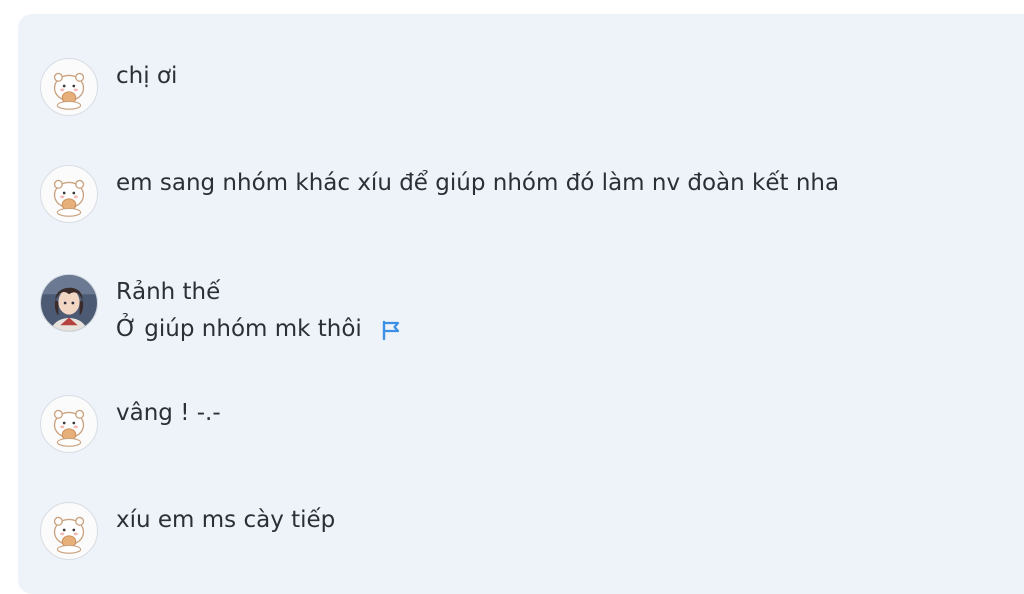 The height and width of the screenshot is (594, 1024). I want to click on message-row: xíu em ms cày tiếp, so click(187, 531).